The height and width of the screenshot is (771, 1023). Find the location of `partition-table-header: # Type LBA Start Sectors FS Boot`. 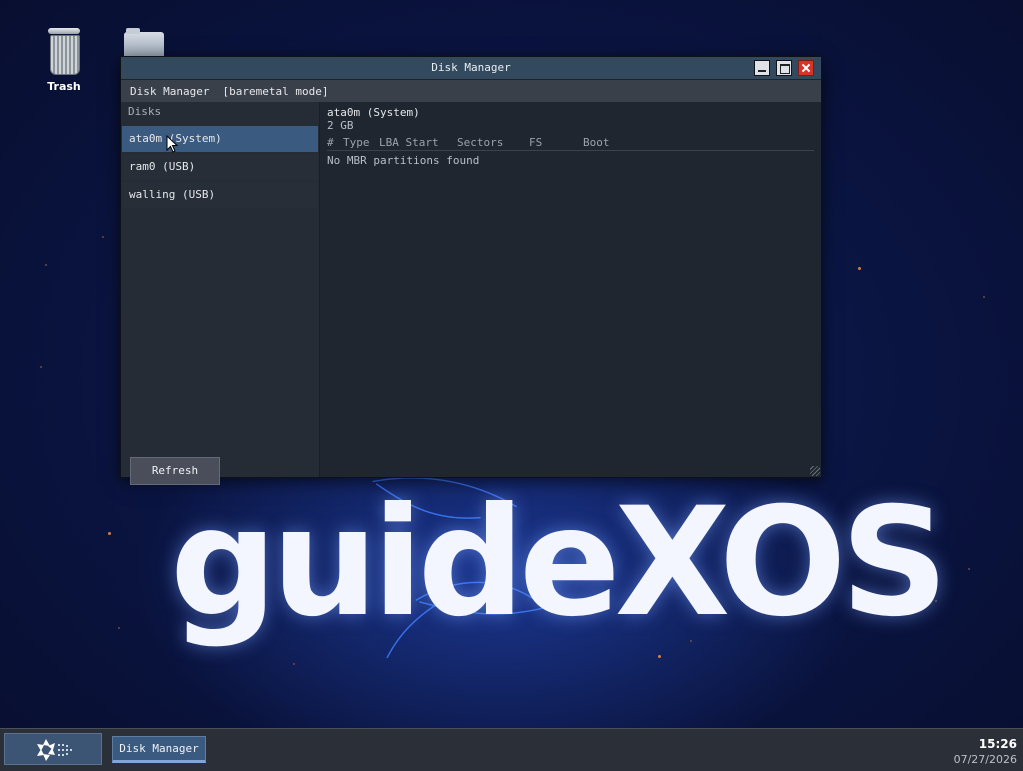

partition-table-header: # Type LBA Start Sectors FS Boot is located at coordinates (570, 143).